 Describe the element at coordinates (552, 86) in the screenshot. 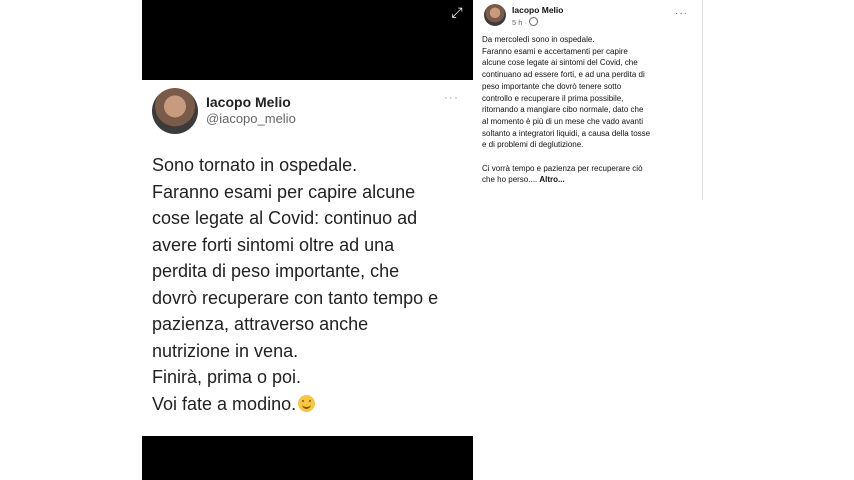

I see `post-line: peso importante che dovrò tenere sotto` at that location.